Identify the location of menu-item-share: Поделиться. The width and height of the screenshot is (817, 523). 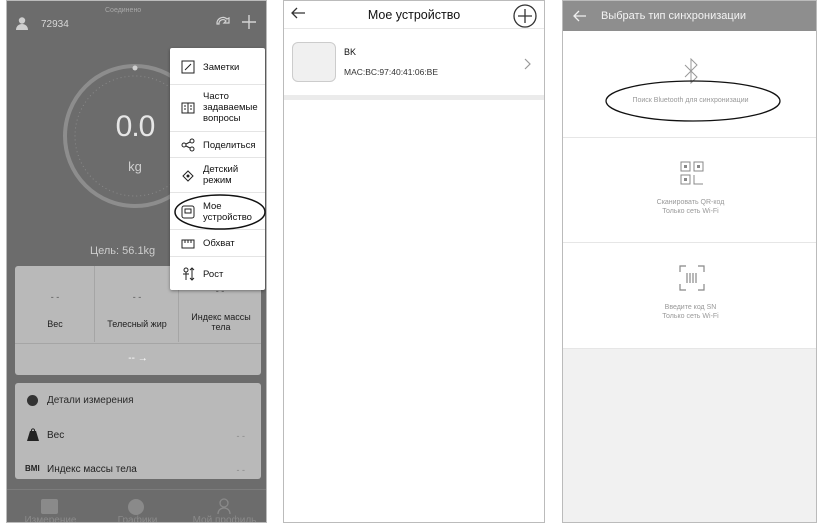
(217, 145).